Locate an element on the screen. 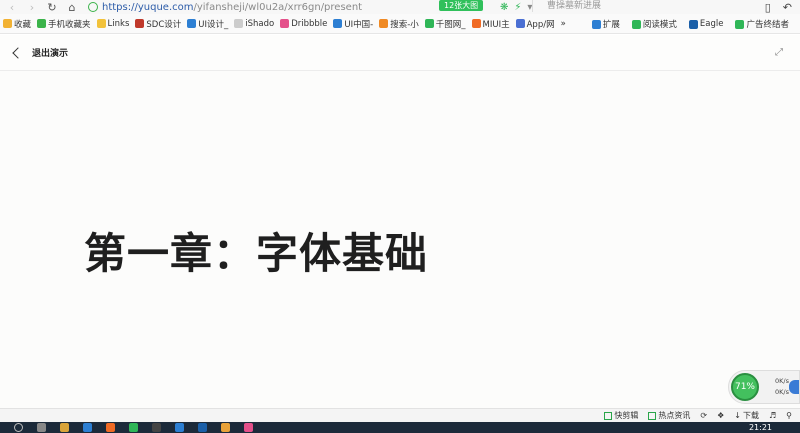 The width and height of the screenshot is (800, 433). bookmark-label: SDC设计 is located at coordinates (164, 24).